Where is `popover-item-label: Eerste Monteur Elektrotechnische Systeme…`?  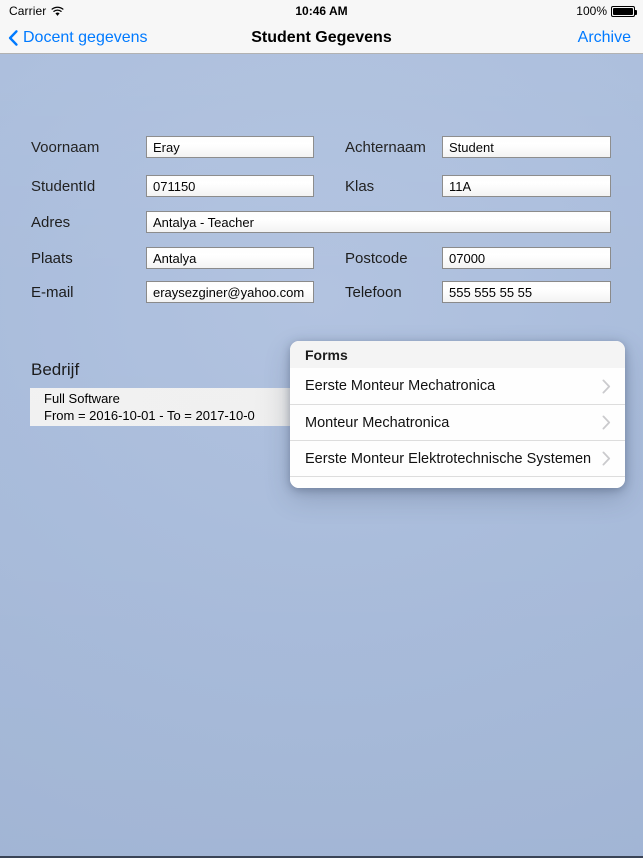 popover-item-label: Eerste Monteur Elektrotechnische Systeme… is located at coordinates (448, 458).